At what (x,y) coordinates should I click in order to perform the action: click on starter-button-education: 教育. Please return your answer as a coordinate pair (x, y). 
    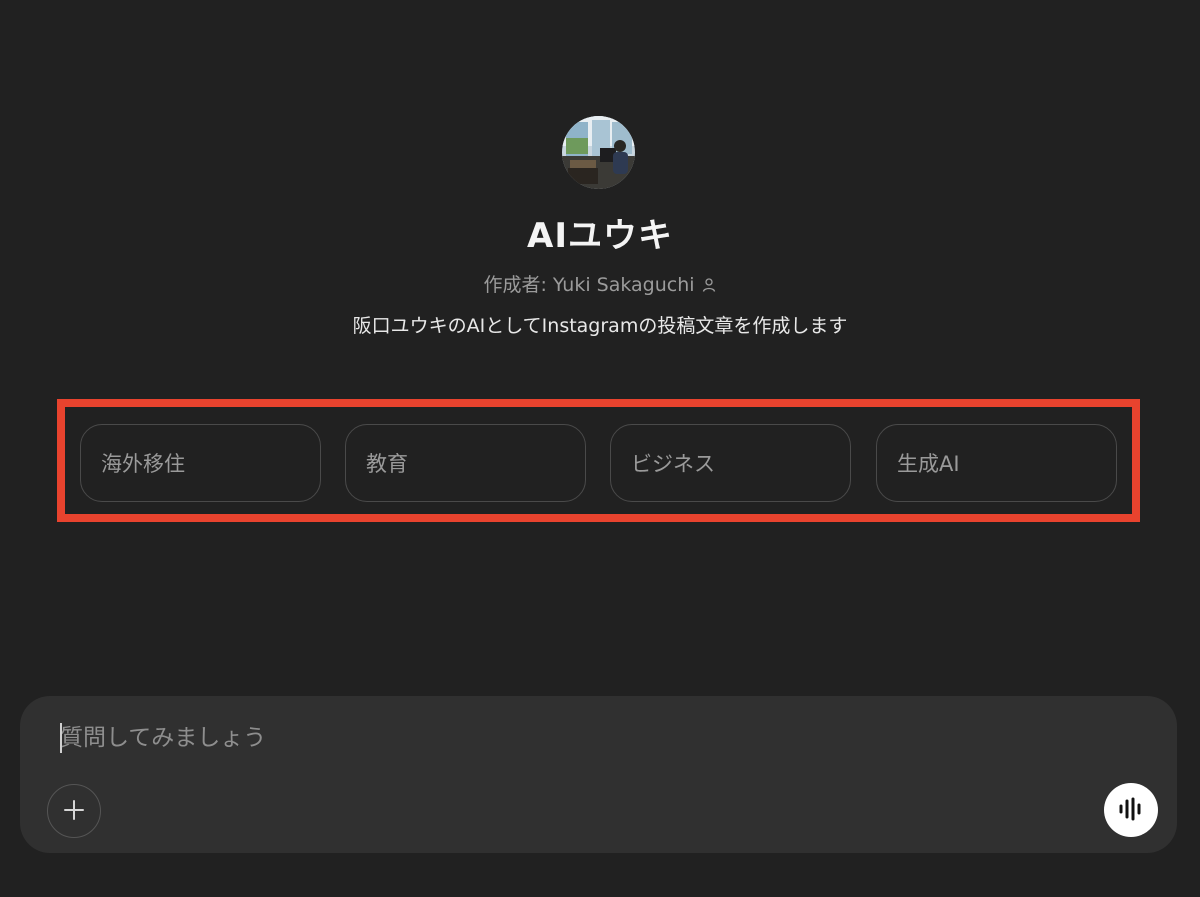
    Looking at the image, I should click on (465, 463).